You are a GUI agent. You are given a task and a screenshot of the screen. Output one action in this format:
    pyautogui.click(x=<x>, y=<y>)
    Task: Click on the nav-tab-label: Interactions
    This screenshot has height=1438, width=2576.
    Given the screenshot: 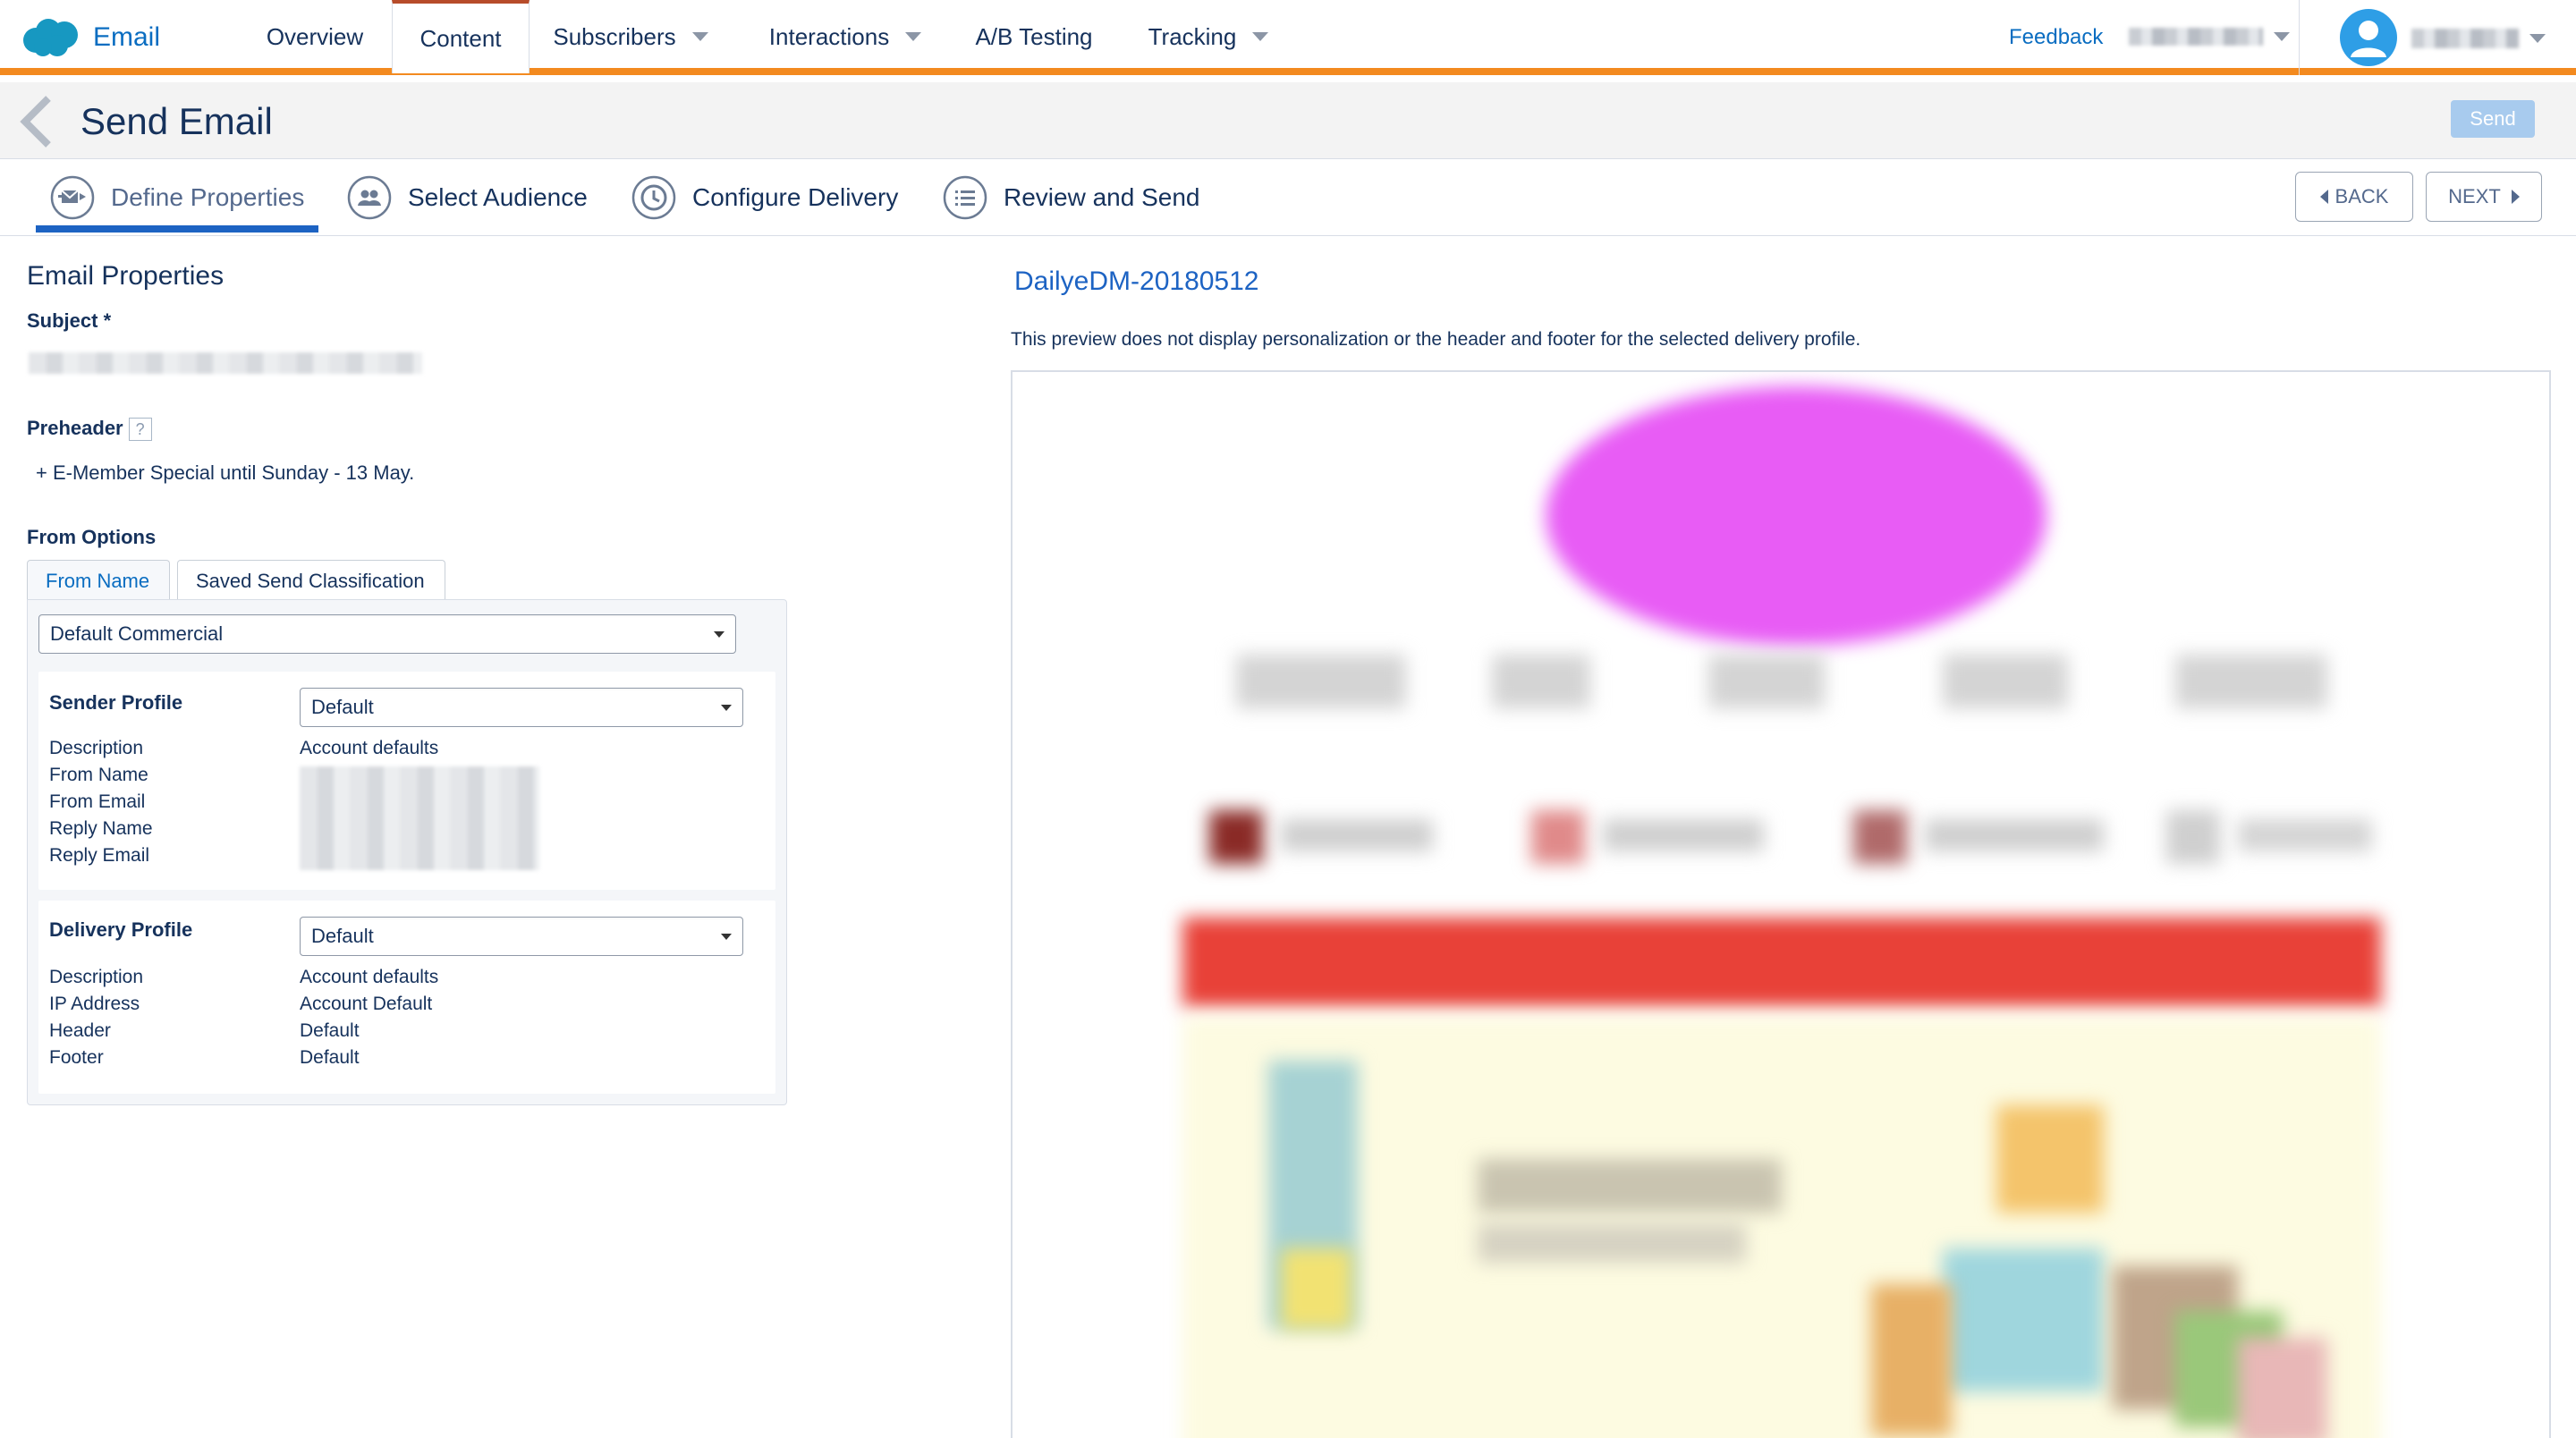 What is the action you would take?
    pyautogui.click(x=829, y=36)
    